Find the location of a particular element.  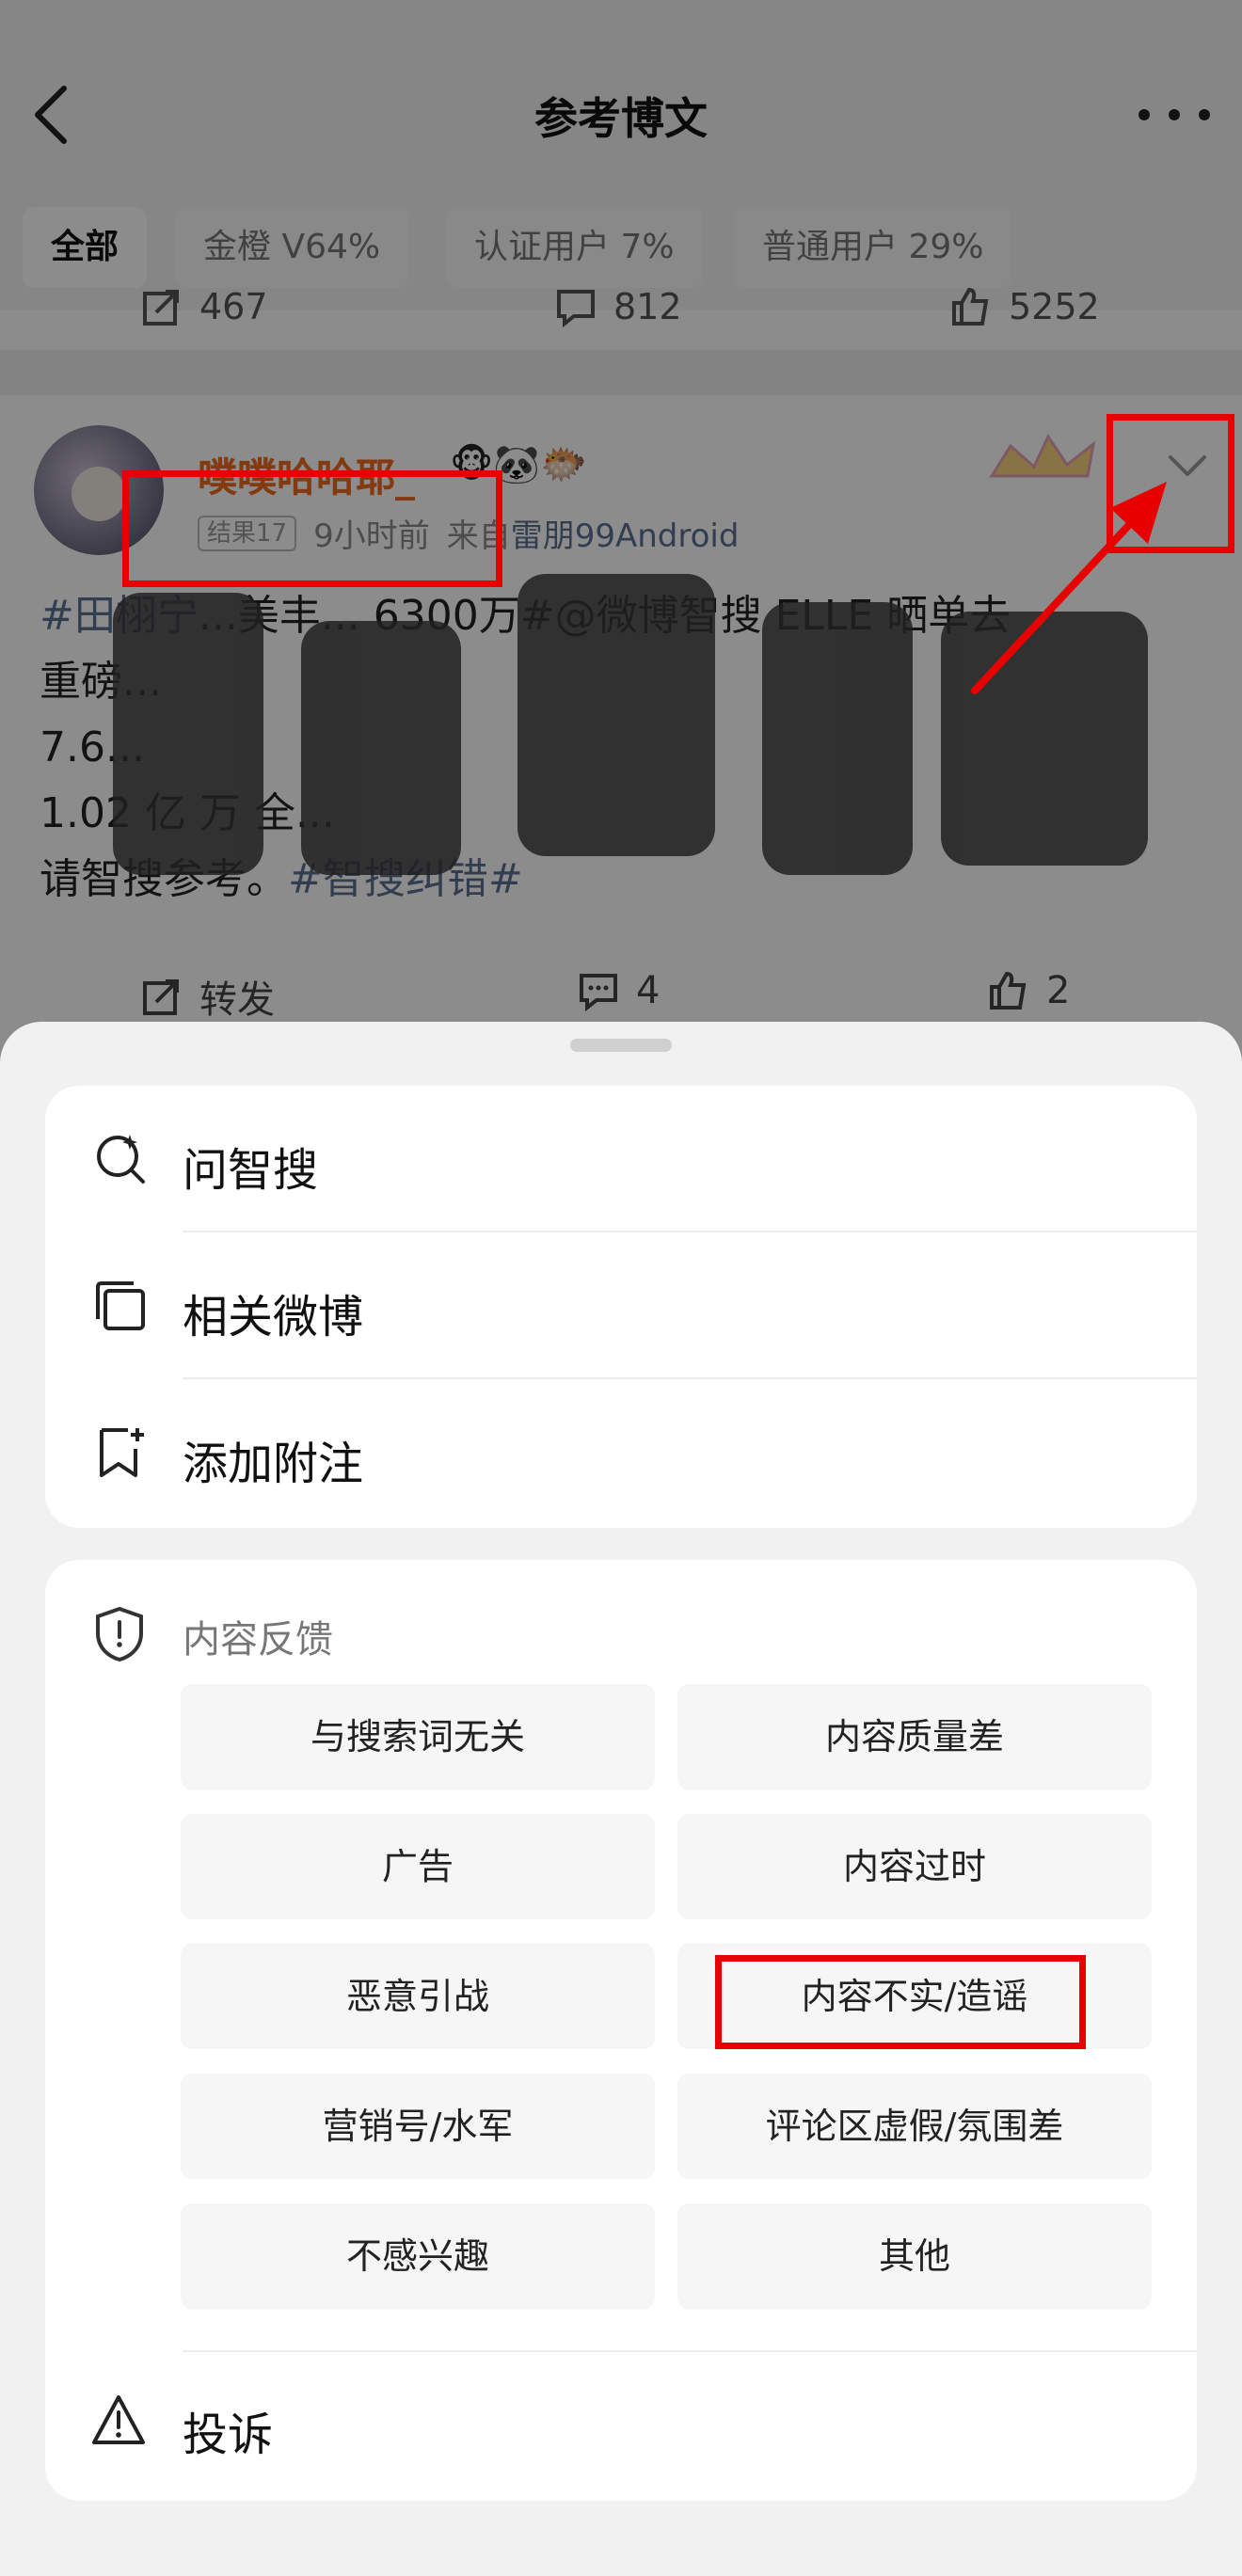

feedback-not-interested: 不感兴趣 is located at coordinates (418, 2256).